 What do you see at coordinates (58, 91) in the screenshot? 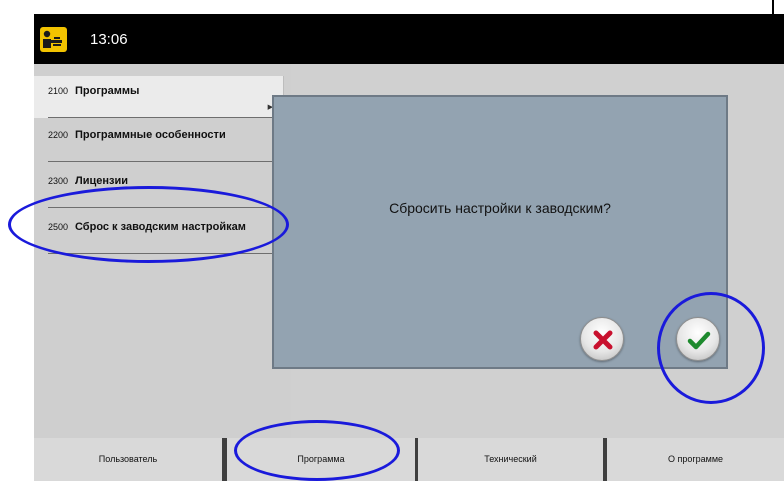
I see `item-number: 2100` at bounding box center [58, 91].